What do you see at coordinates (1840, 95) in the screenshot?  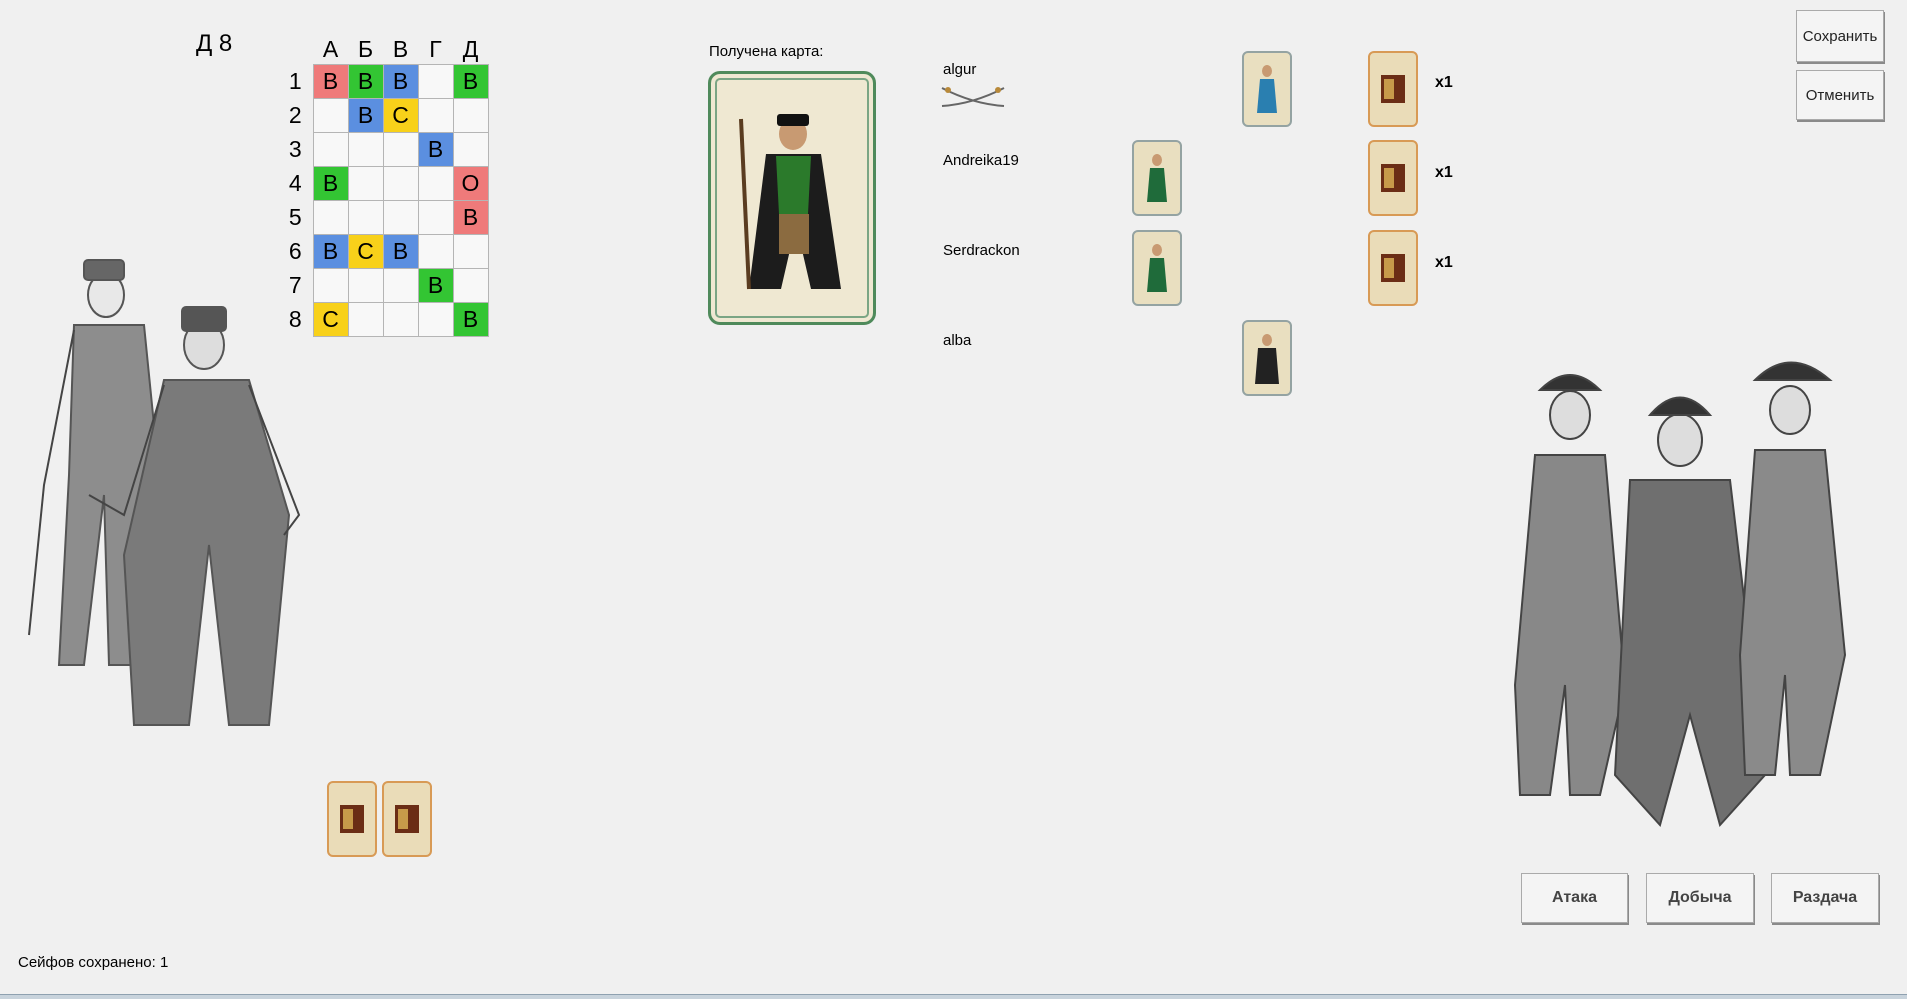 I see `cancel-button: Отменить` at bounding box center [1840, 95].